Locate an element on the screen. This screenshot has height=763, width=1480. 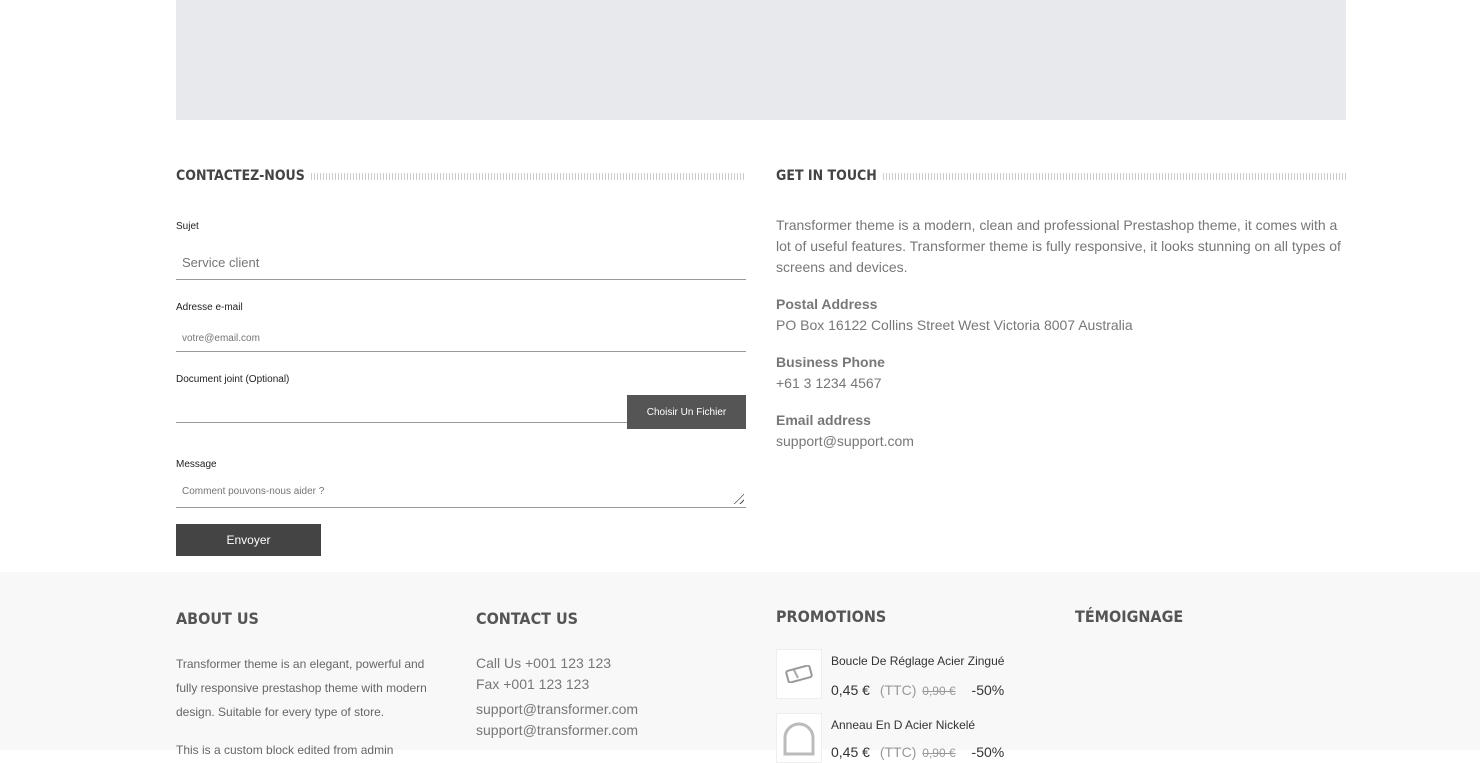
promo-tax-2: (TTC) is located at coordinates (898, 752).